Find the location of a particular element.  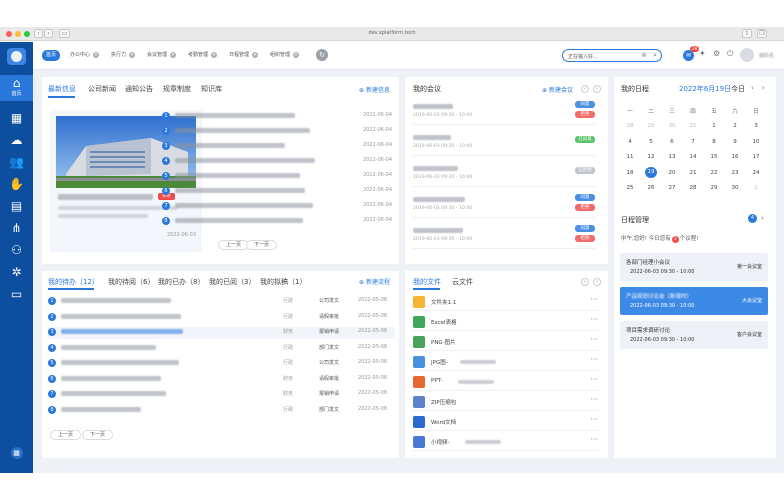

todo-row: 2 行政 请假审批 2022-05-08 is located at coordinates (221, 318).